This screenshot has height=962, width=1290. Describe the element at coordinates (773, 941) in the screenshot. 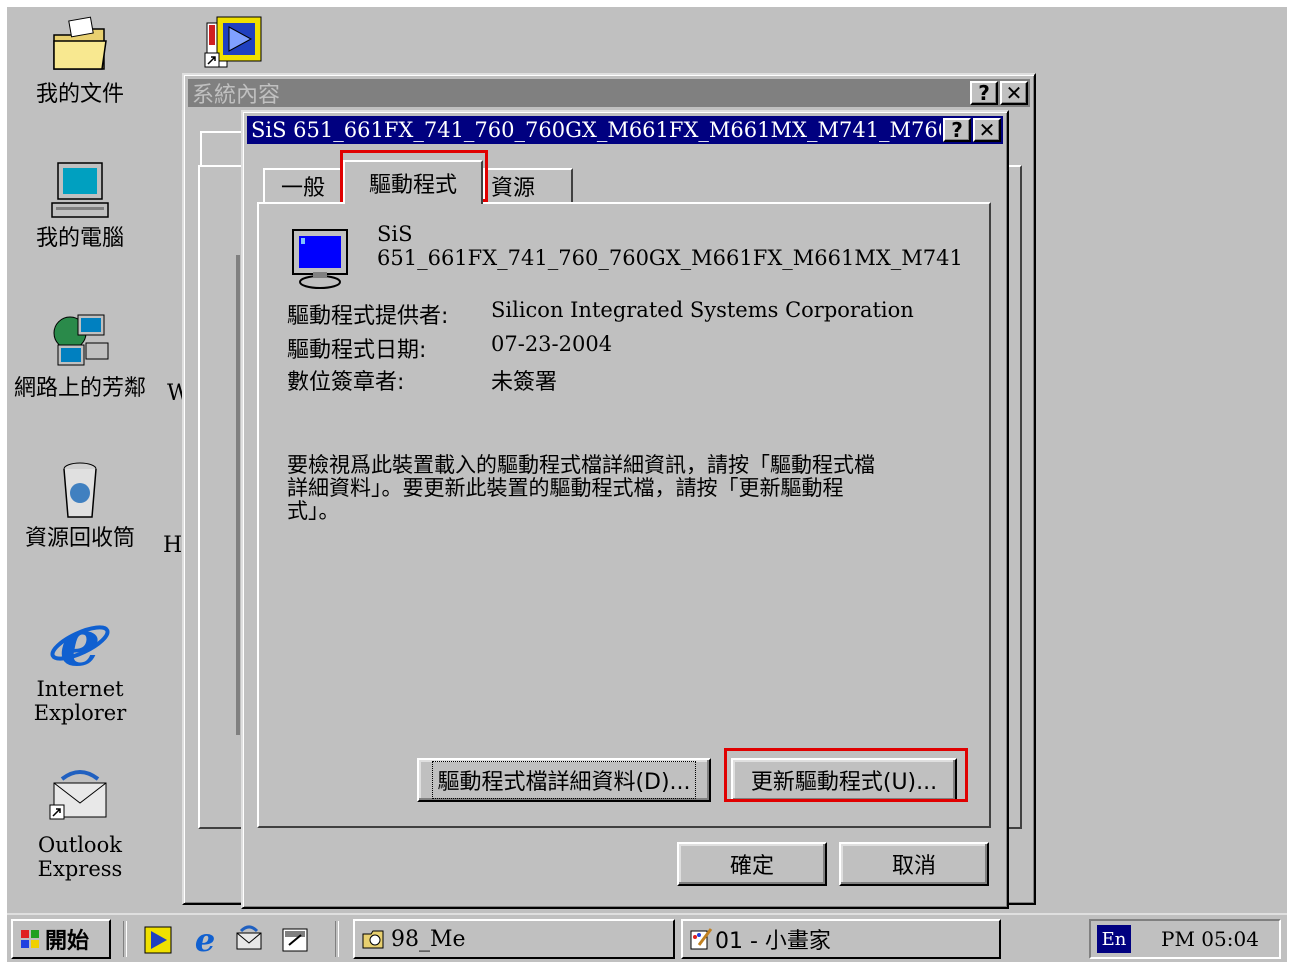

I see `task-label: 01 - 小畫家` at that location.